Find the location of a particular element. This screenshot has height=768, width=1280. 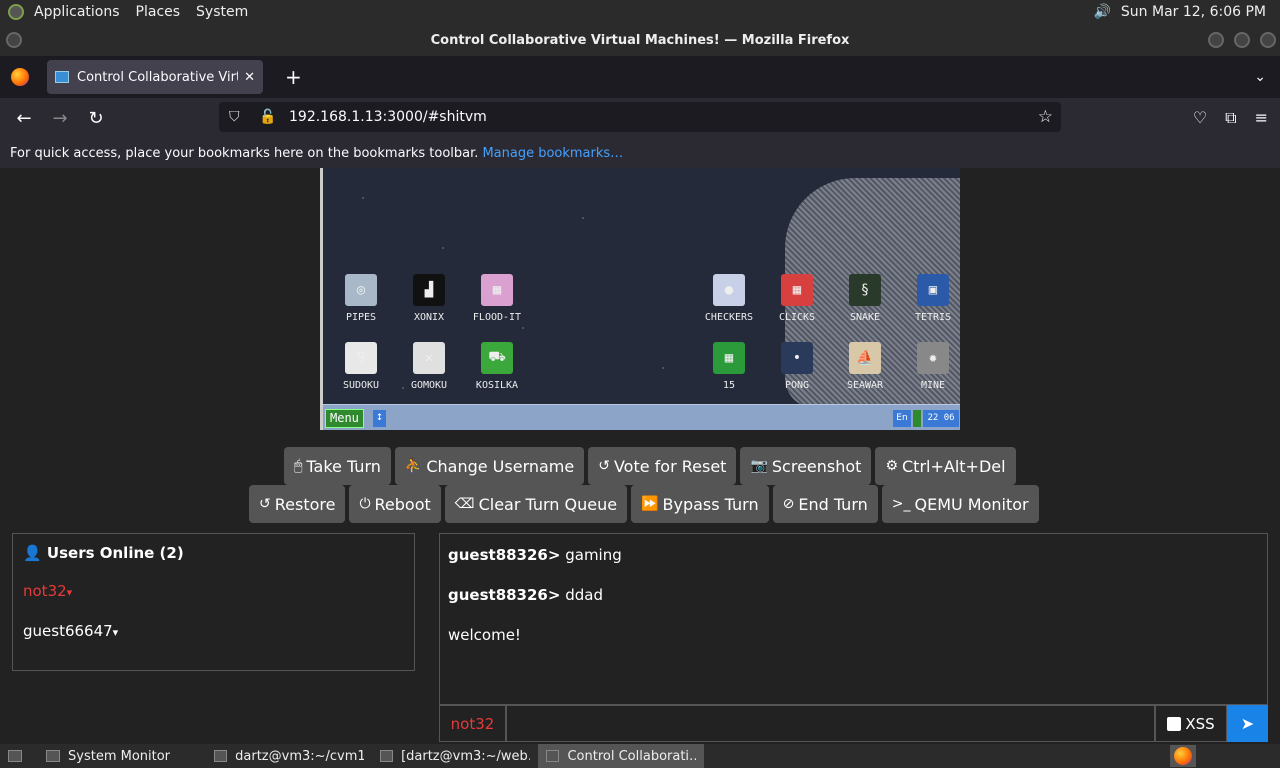

send-button: ➤ is located at coordinates (1247, 723).